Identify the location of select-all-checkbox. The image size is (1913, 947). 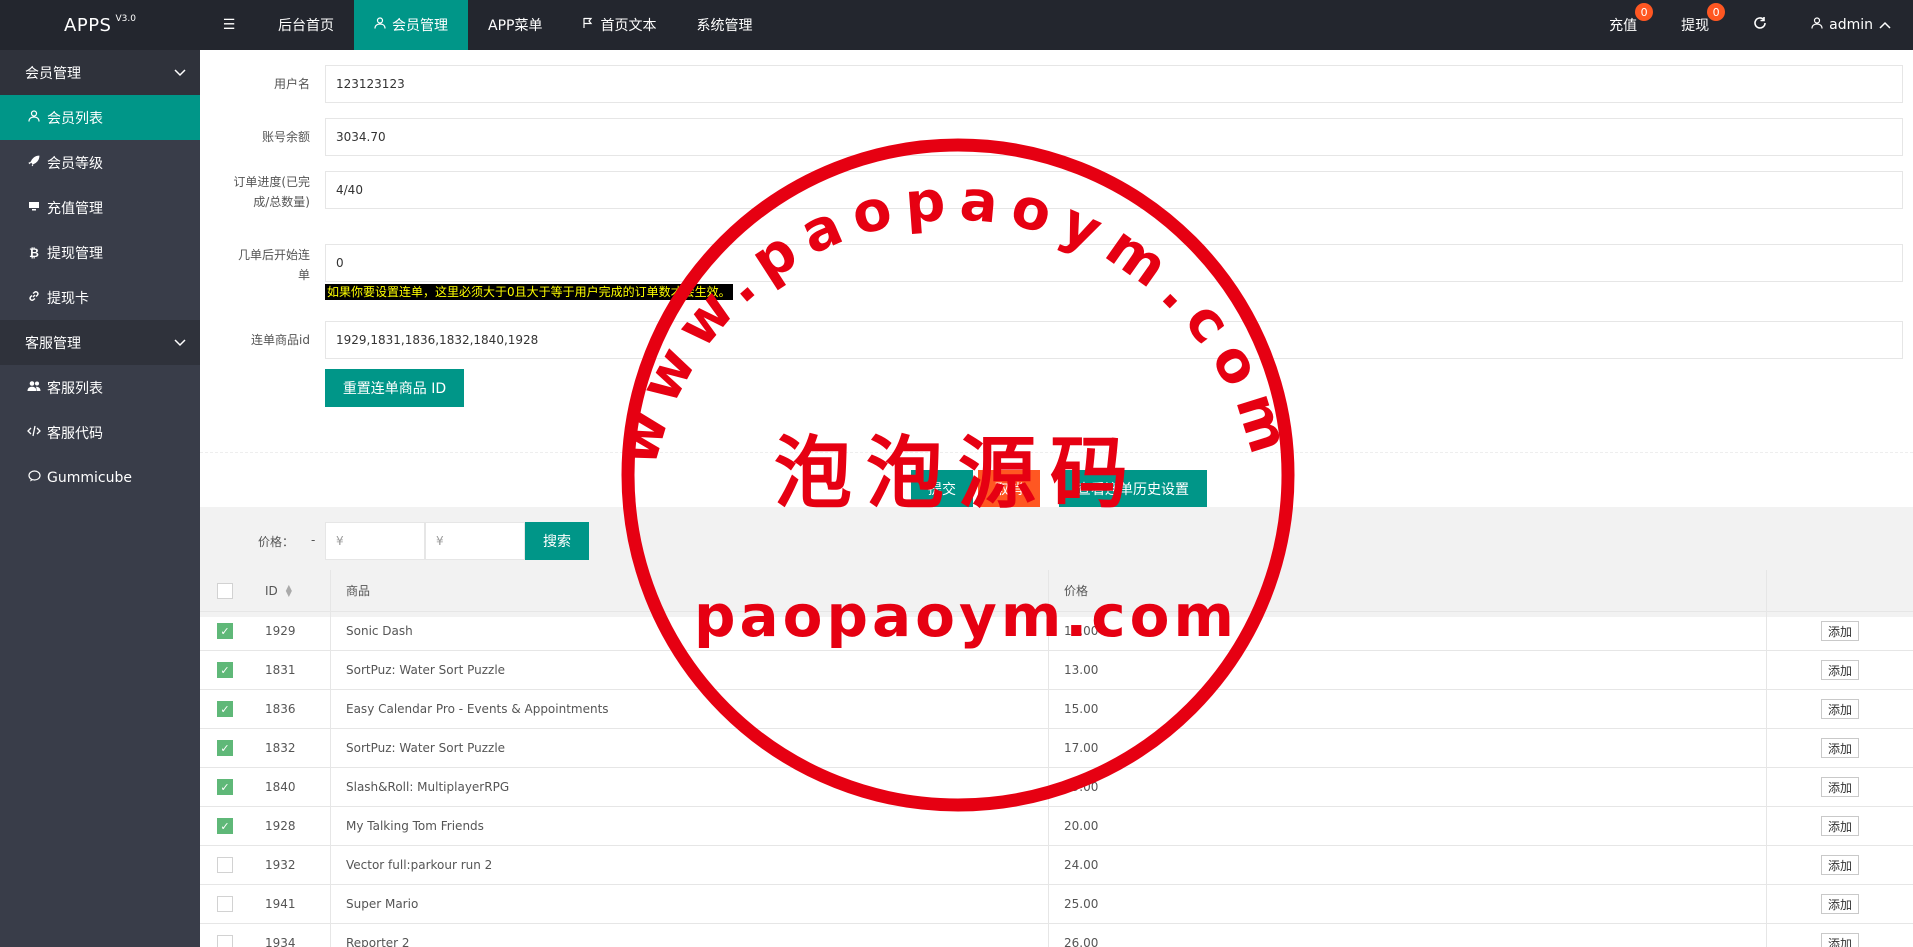
(225, 590).